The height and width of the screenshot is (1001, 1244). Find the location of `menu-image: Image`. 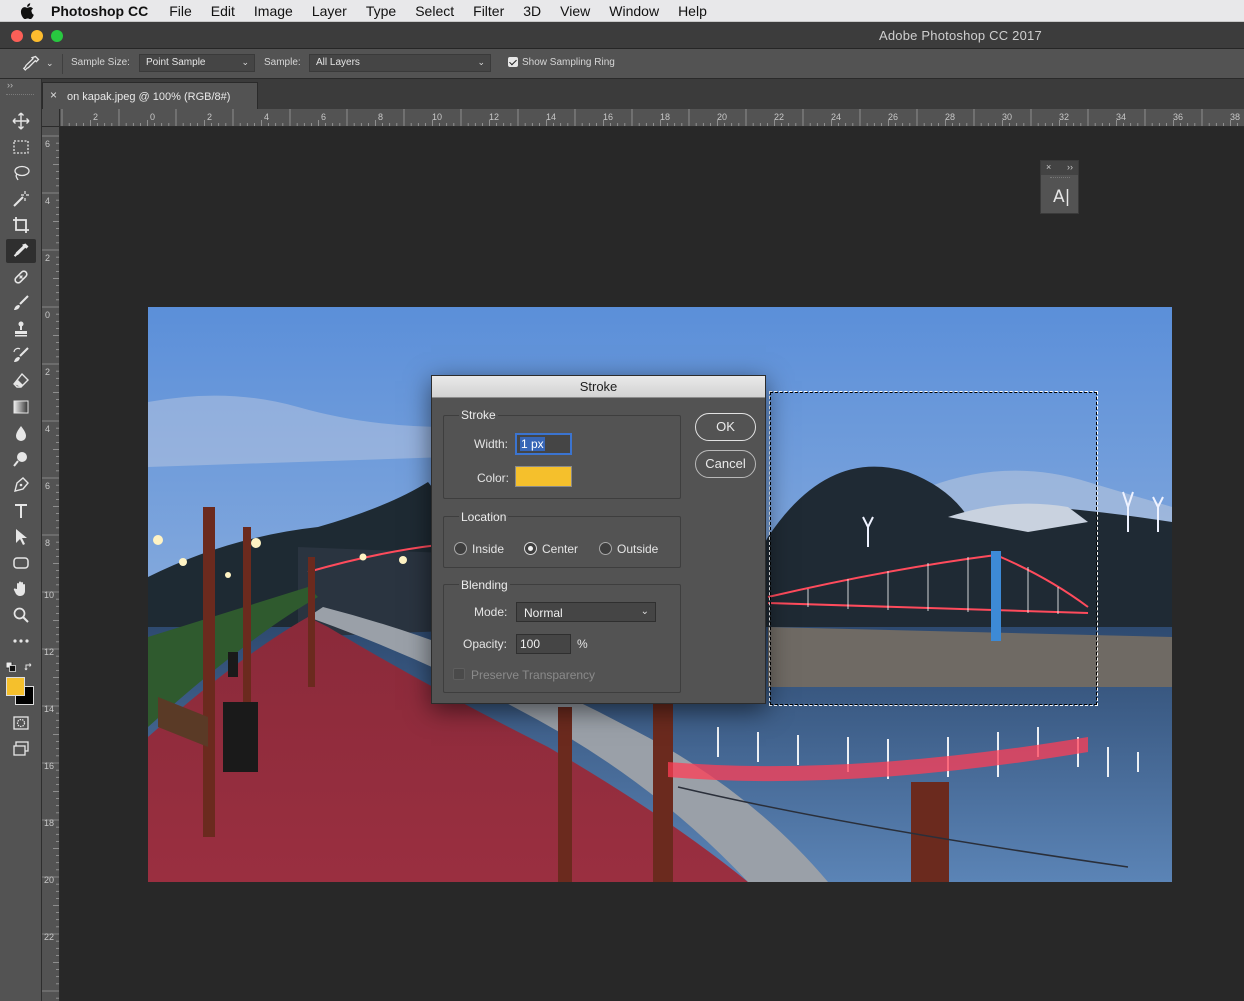

menu-image: Image is located at coordinates (273, 11).